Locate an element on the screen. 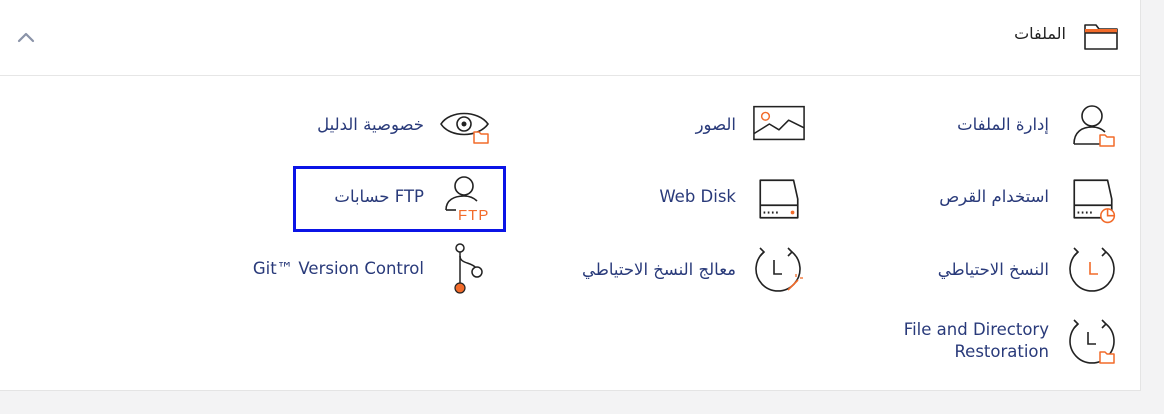 This screenshot has width=1164, height=414. tool-label: Git™ Version Control is located at coordinates (338, 268).